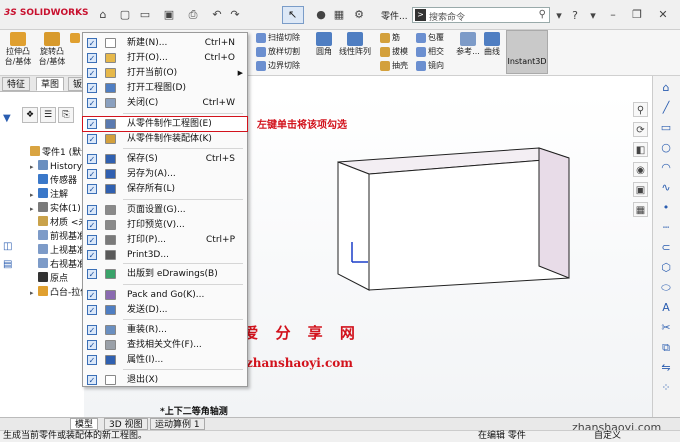 The width and height of the screenshot is (680, 442). Describe the element at coordinates (52, 48) in the screenshot. I see `revolve-boss-button: 旋转凸 台/基体` at that location.